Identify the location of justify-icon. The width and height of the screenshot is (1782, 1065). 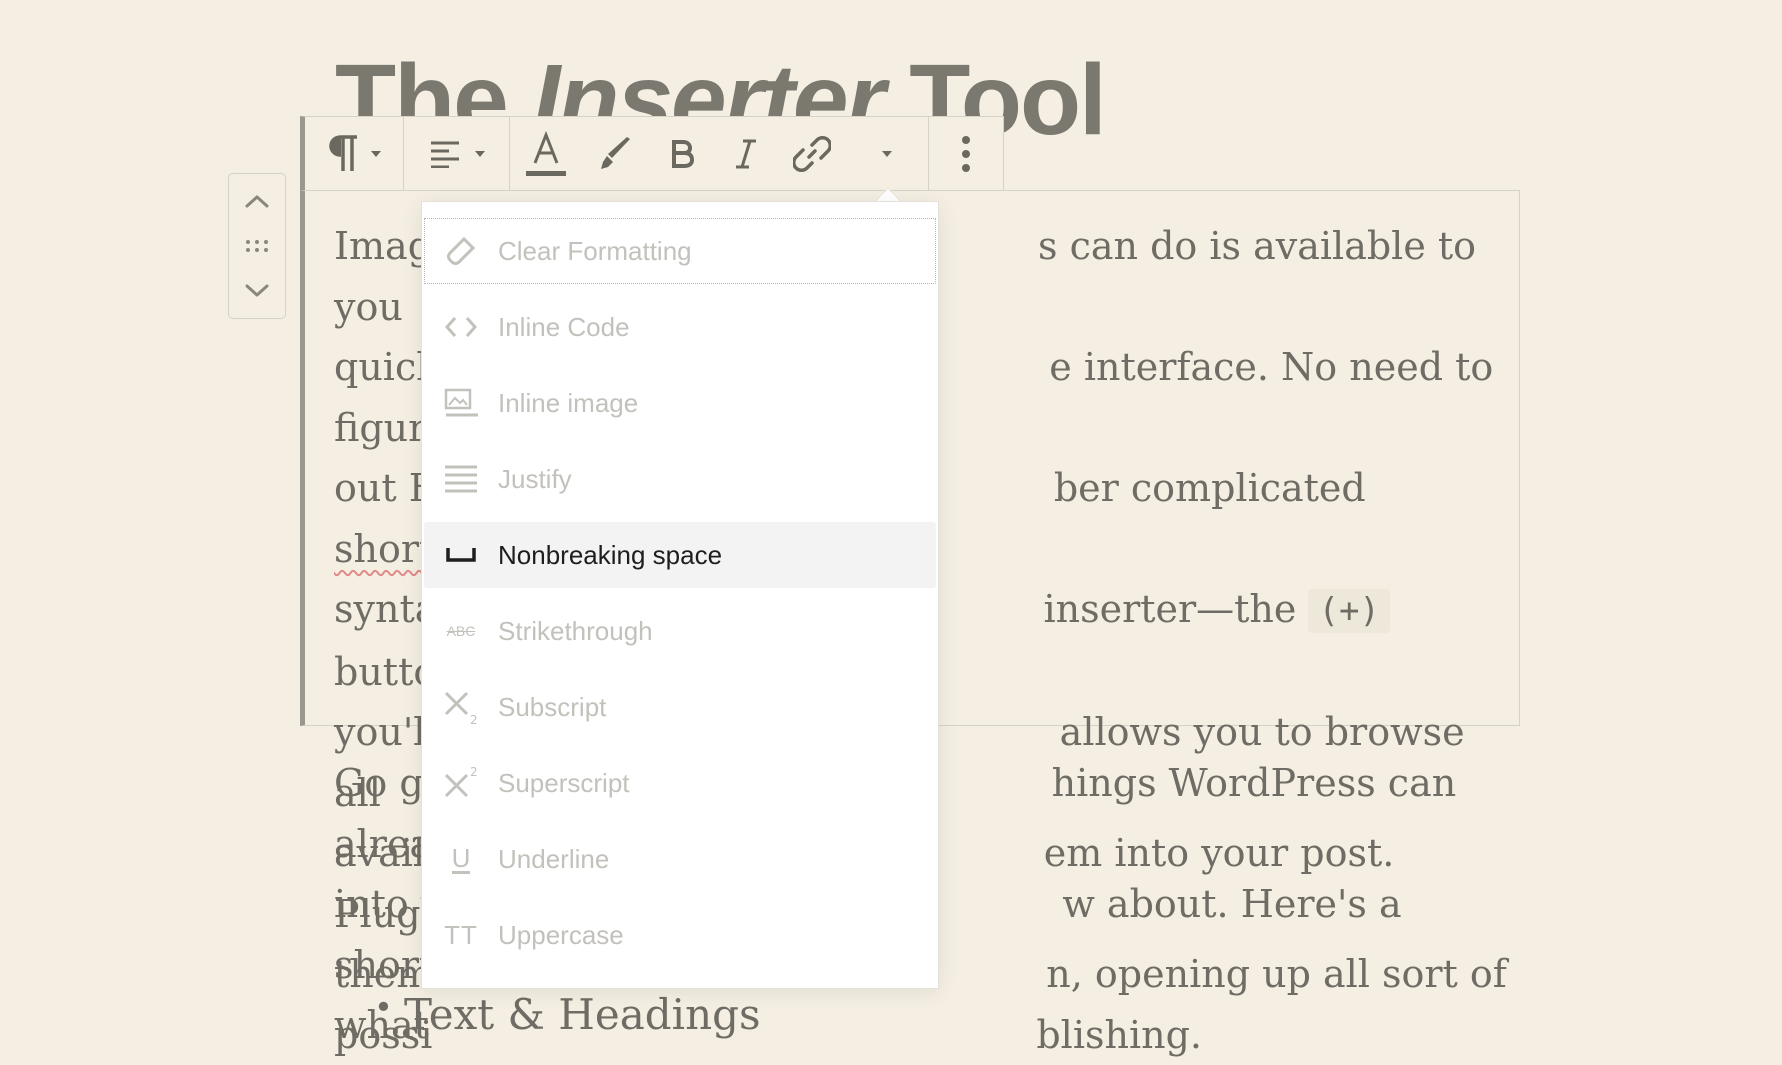
(461, 479).